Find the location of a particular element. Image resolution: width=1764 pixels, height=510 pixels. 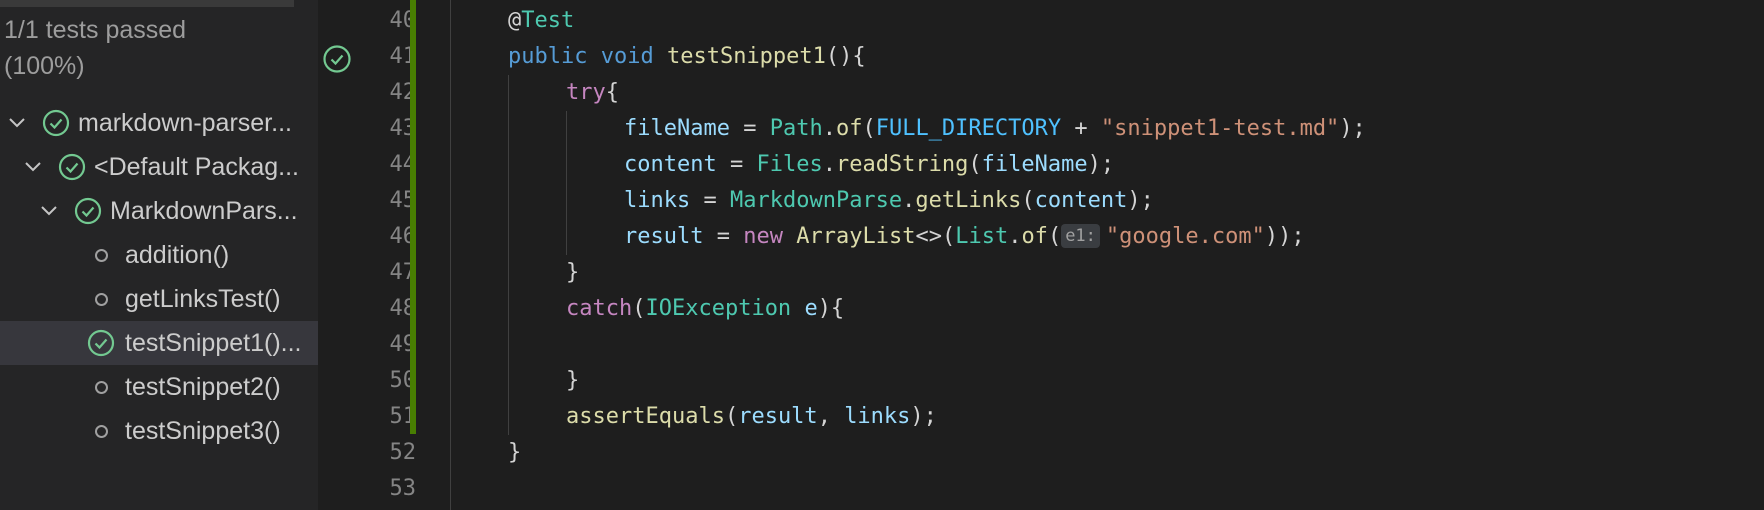

line-number: 47 is located at coordinates (403, 272).